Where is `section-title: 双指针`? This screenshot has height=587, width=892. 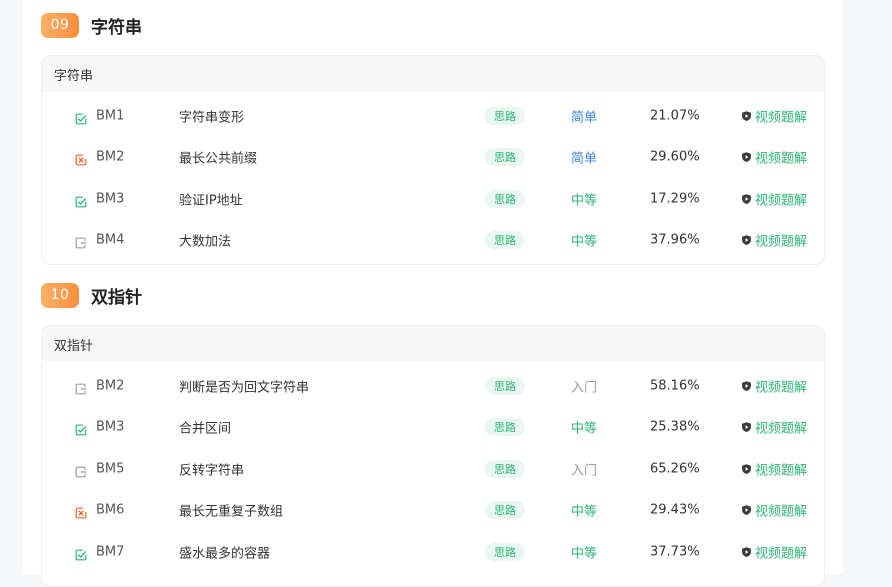 section-title: 双指针 is located at coordinates (116, 297).